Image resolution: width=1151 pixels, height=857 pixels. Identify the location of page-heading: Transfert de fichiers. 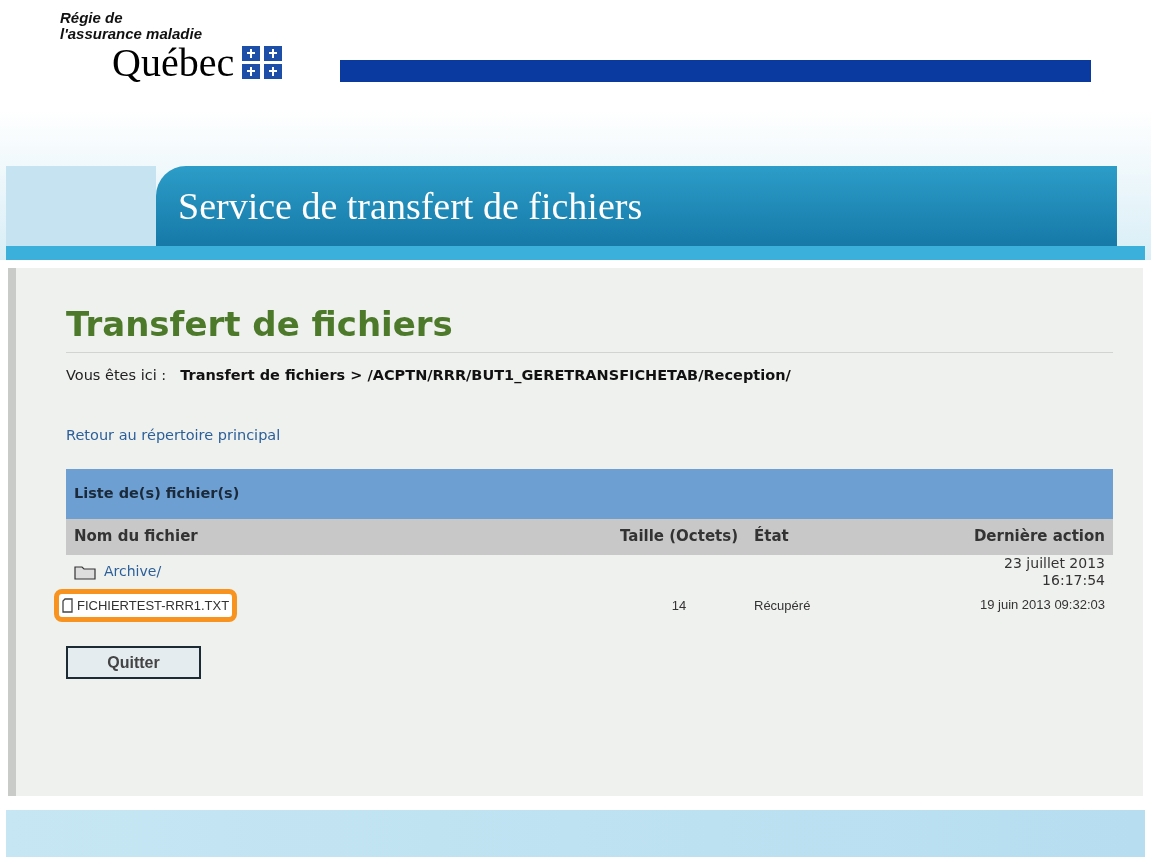
(589, 327).